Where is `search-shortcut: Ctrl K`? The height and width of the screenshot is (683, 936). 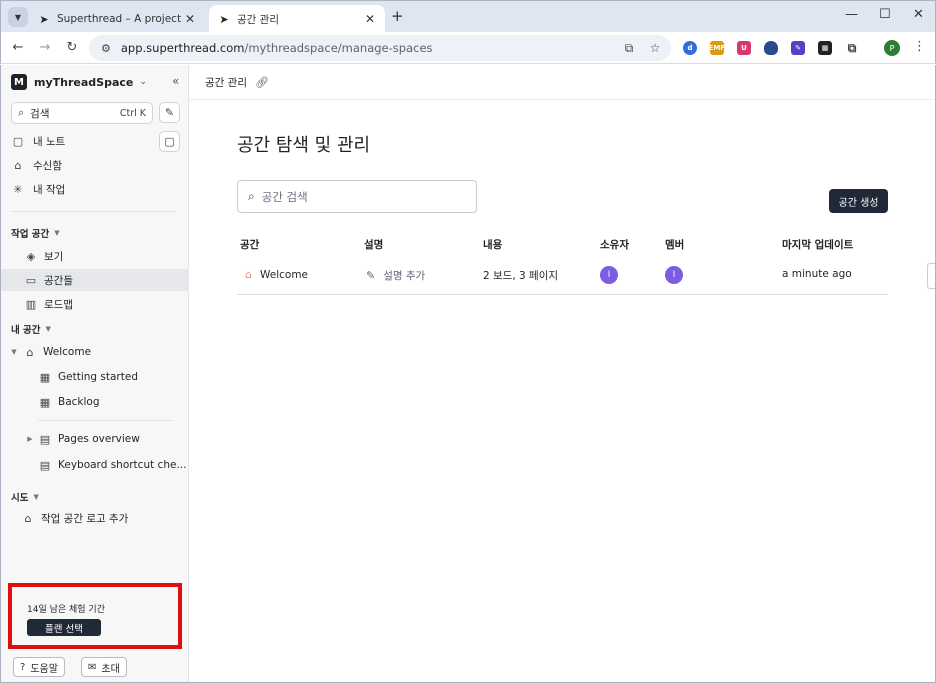 search-shortcut: Ctrl K is located at coordinates (132, 113).